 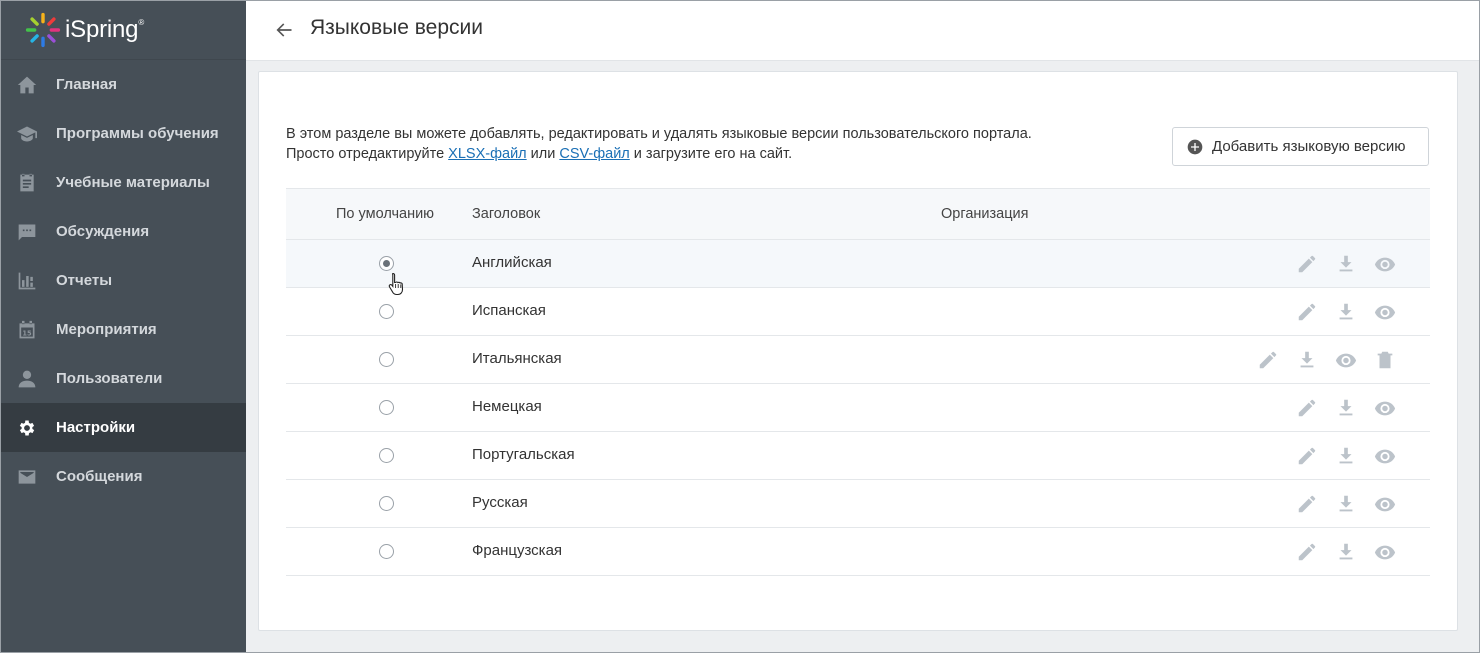 I want to click on sidebar-item-messages: Сообщения, so click(x=123, y=476).